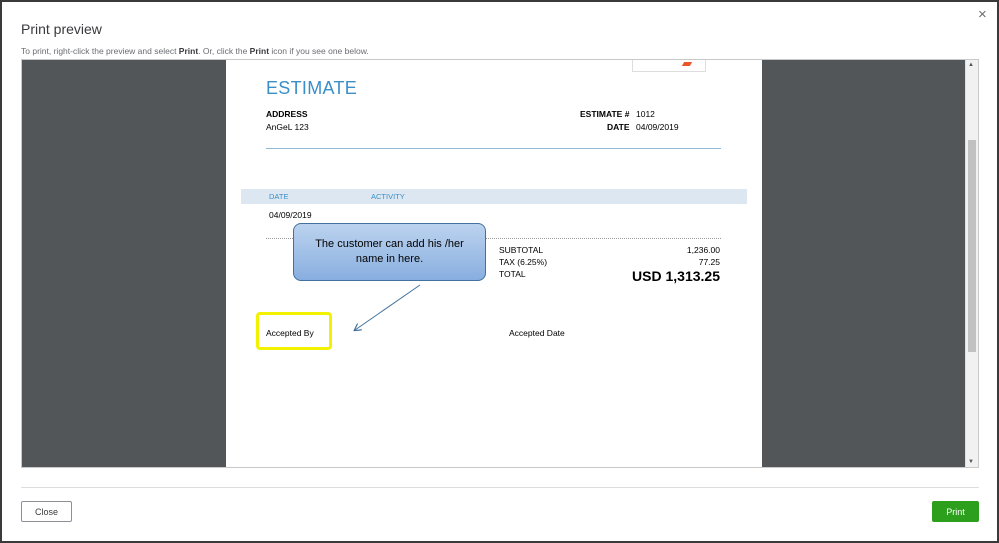 The height and width of the screenshot is (543, 999). Describe the element at coordinates (221, 376) in the screenshot. I see `annotation-arrow` at that location.